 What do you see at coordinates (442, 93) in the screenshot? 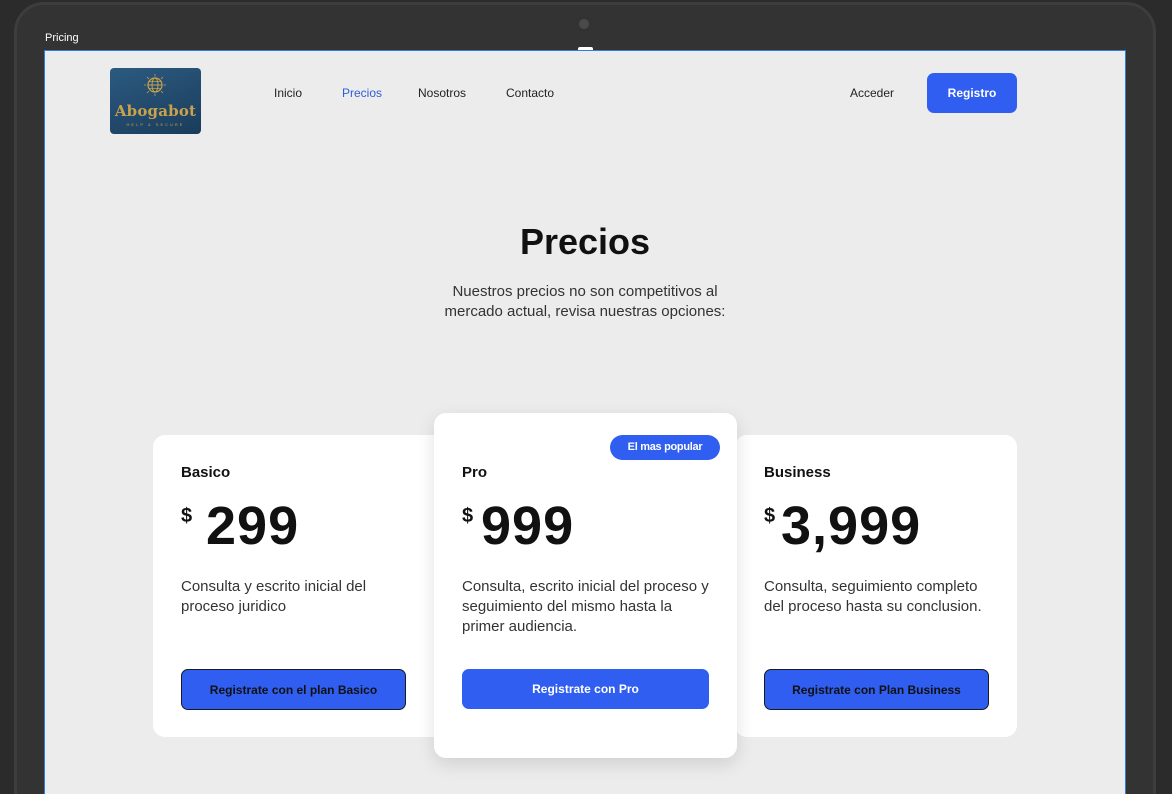
I see `nav-link-nosotros: Nosotros` at bounding box center [442, 93].